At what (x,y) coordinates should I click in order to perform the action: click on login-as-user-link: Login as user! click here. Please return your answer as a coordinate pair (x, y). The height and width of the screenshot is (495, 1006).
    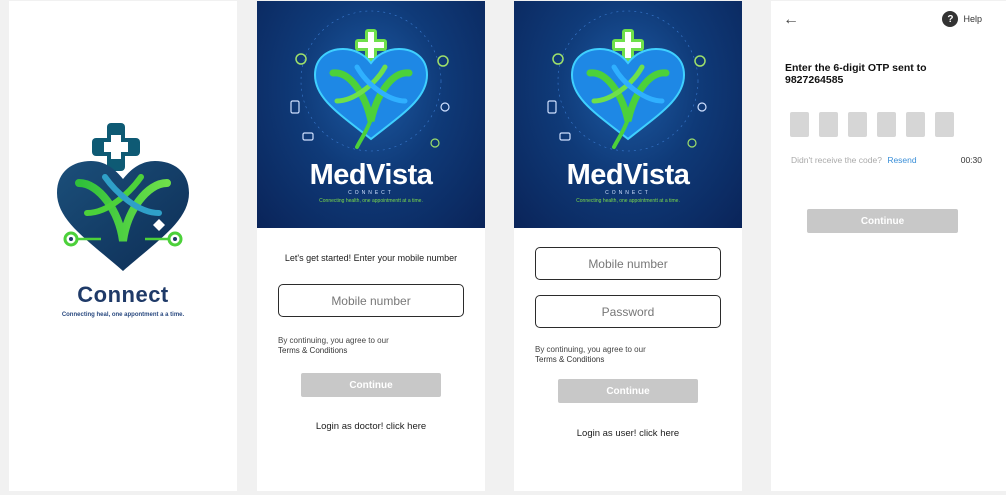
    Looking at the image, I should click on (628, 433).